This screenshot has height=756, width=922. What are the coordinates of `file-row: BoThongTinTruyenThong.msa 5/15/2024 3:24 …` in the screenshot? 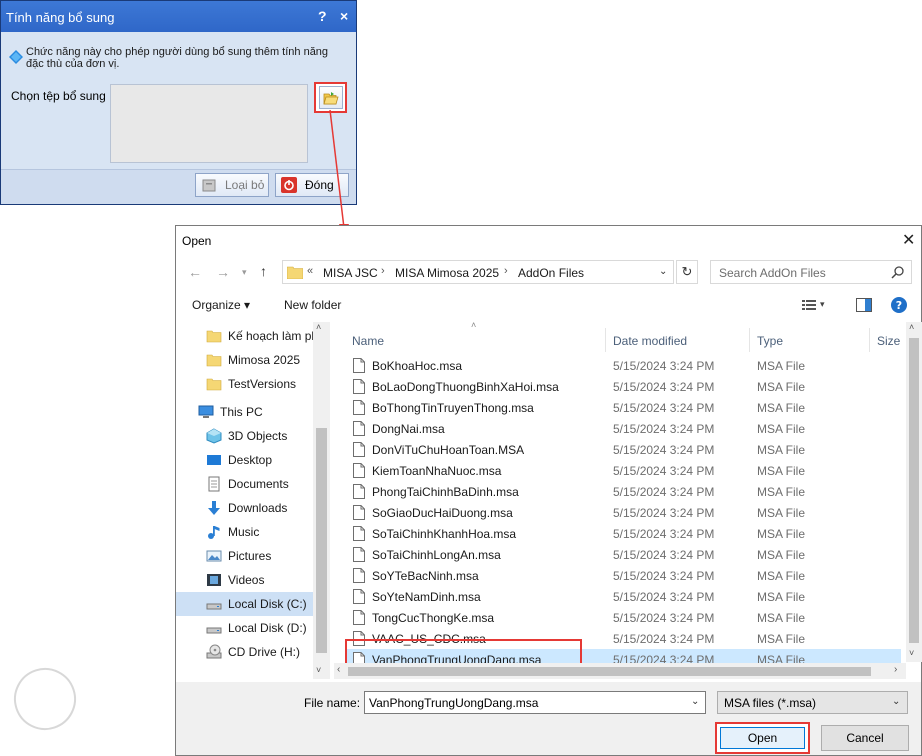 It's located at (623, 407).